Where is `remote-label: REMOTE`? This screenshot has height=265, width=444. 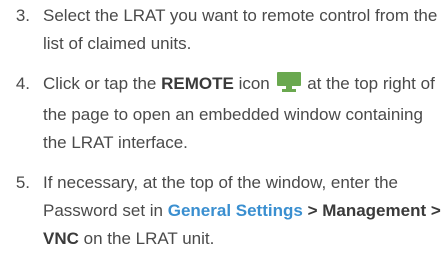
remote-label: REMOTE is located at coordinates (197, 83).